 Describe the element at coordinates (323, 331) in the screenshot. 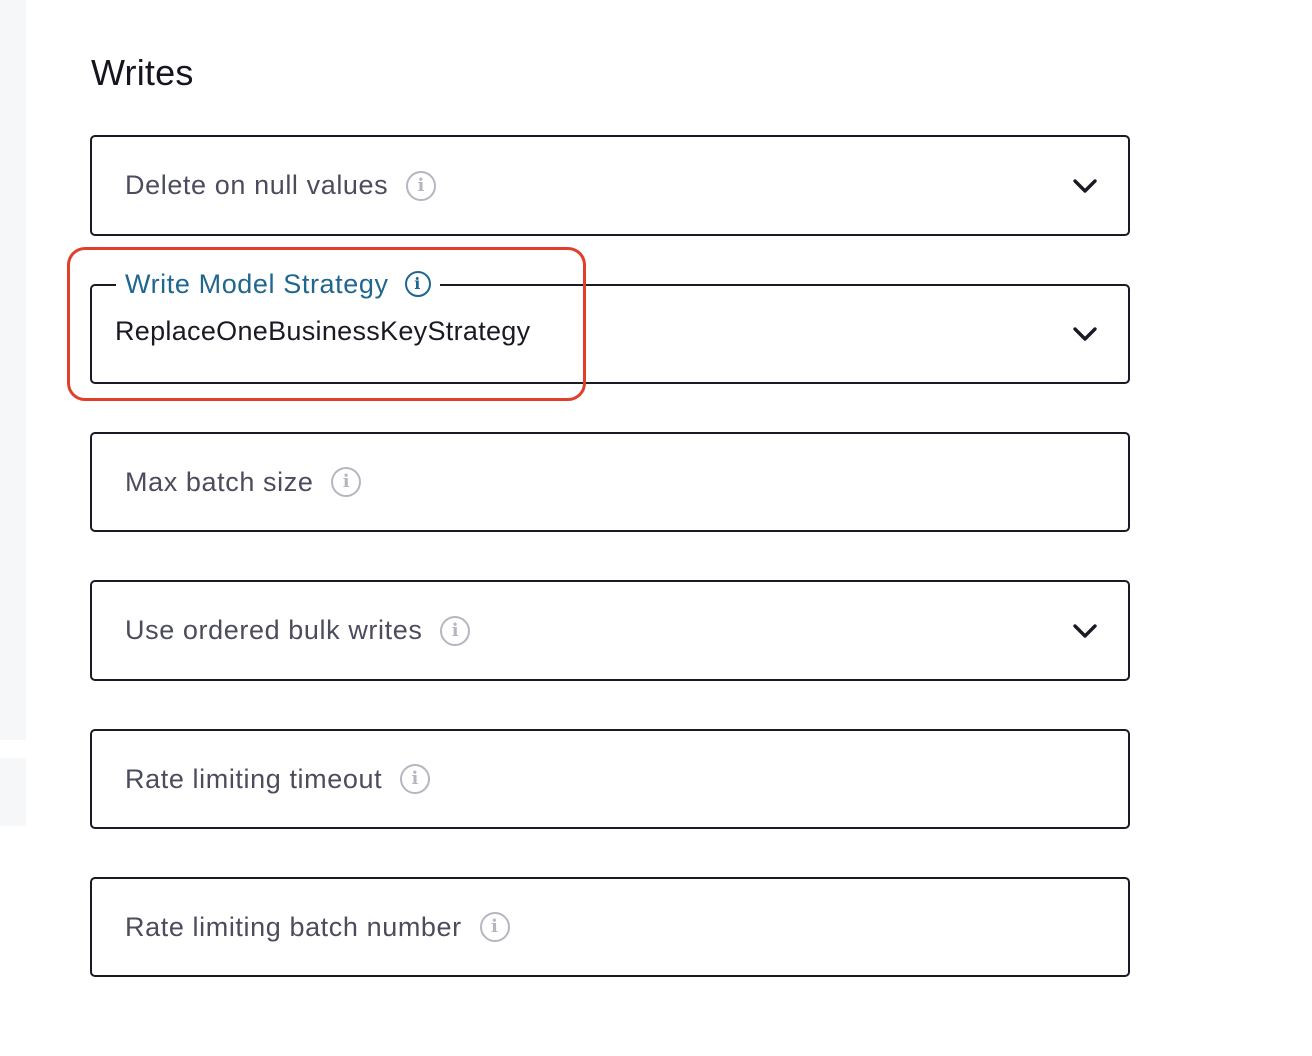

I see `write-model-strategy-value: ReplaceOneBusinessKeyStrategy` at that location.